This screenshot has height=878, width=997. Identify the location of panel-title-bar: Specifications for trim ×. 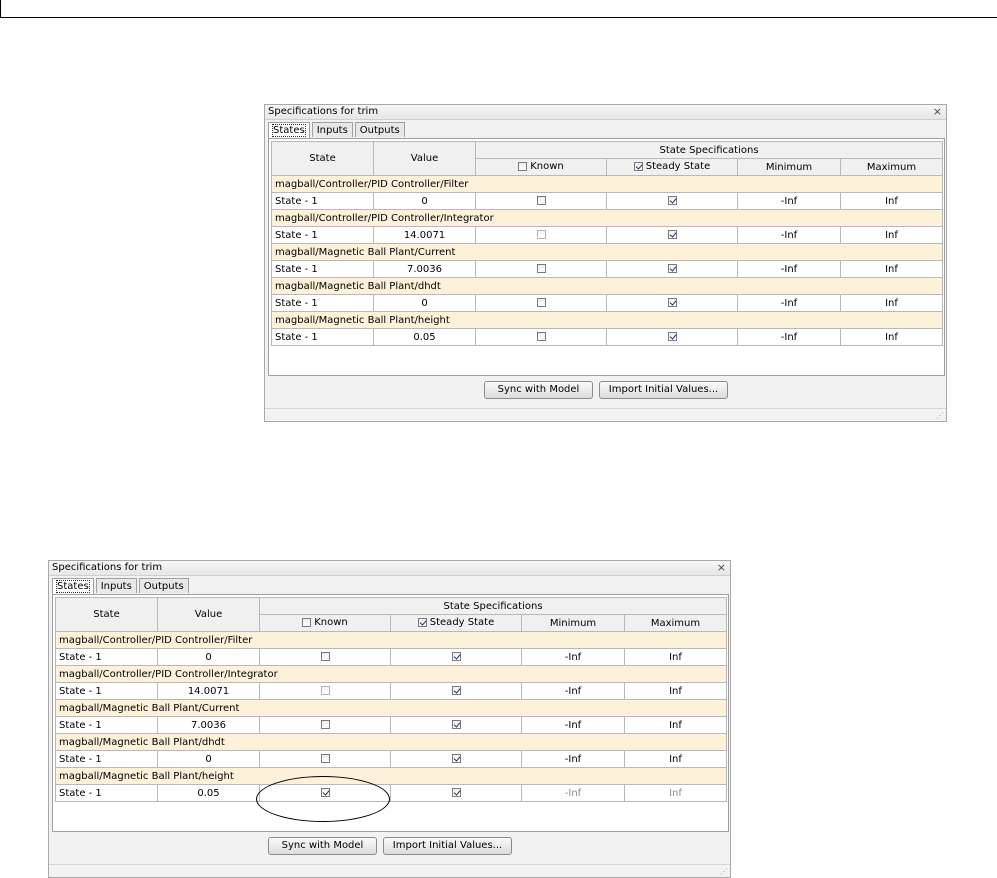
(389, 568).